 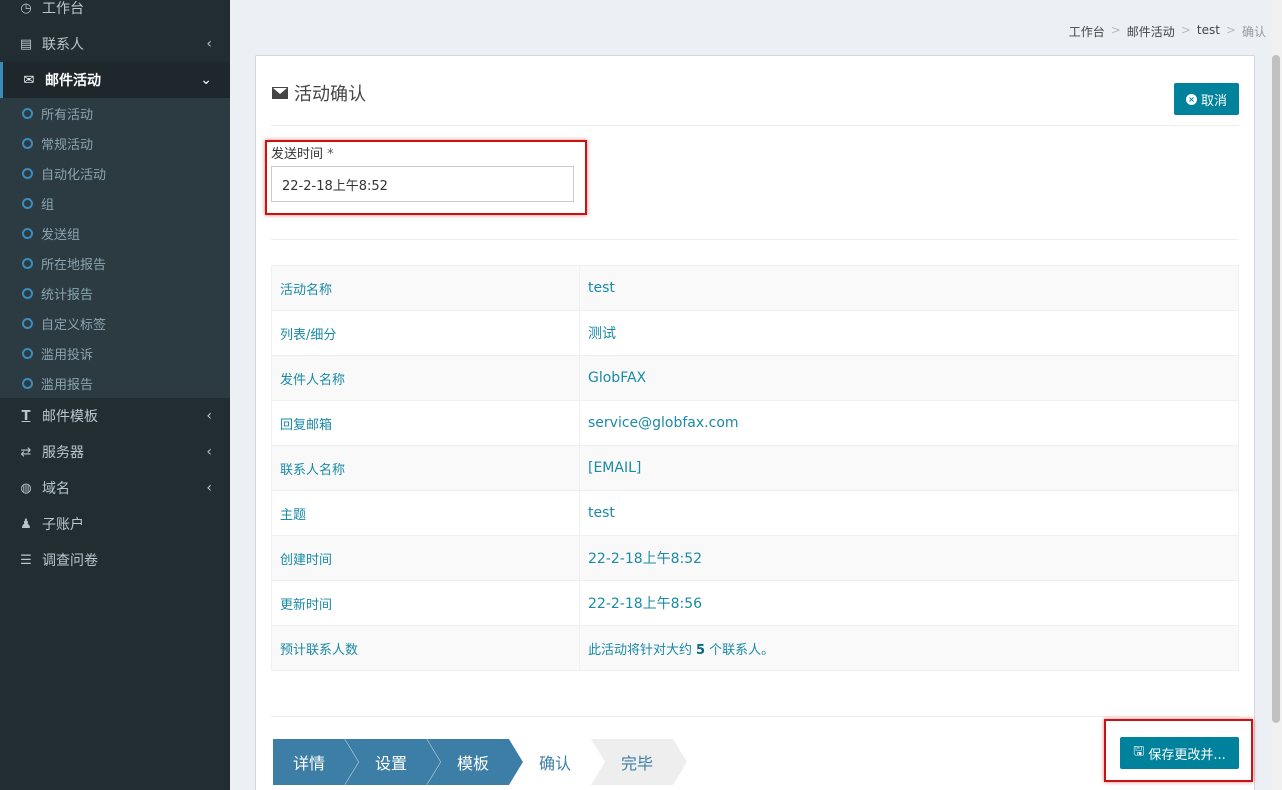 I want to click on submenu-item-send-groups: 发送组, so click(x=115, y=233).